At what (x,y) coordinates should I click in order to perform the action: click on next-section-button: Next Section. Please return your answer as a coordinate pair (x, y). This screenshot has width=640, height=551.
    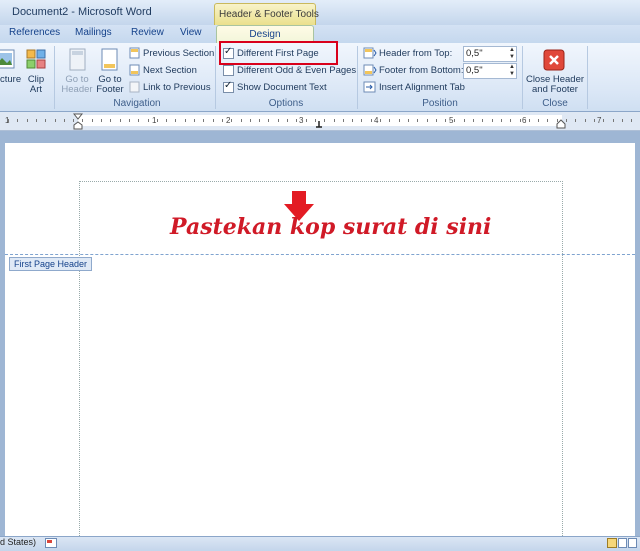
    Looking at the image, I should click on (170, 70).